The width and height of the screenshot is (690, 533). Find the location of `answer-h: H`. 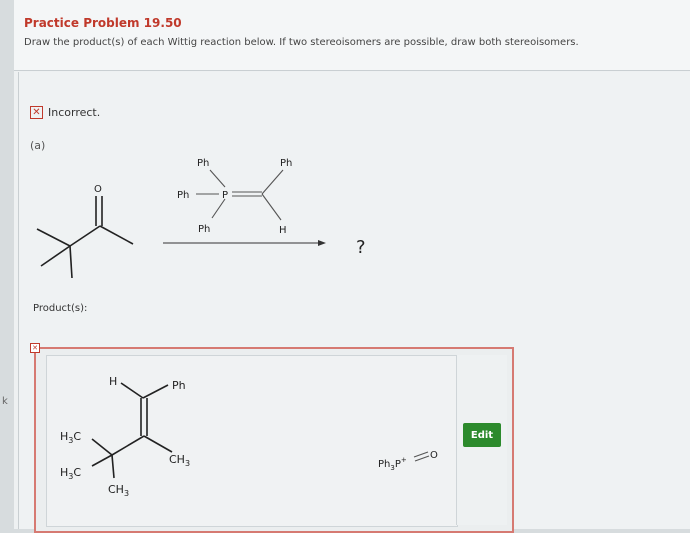

answer-h: H is located at coordinates (113, 381).